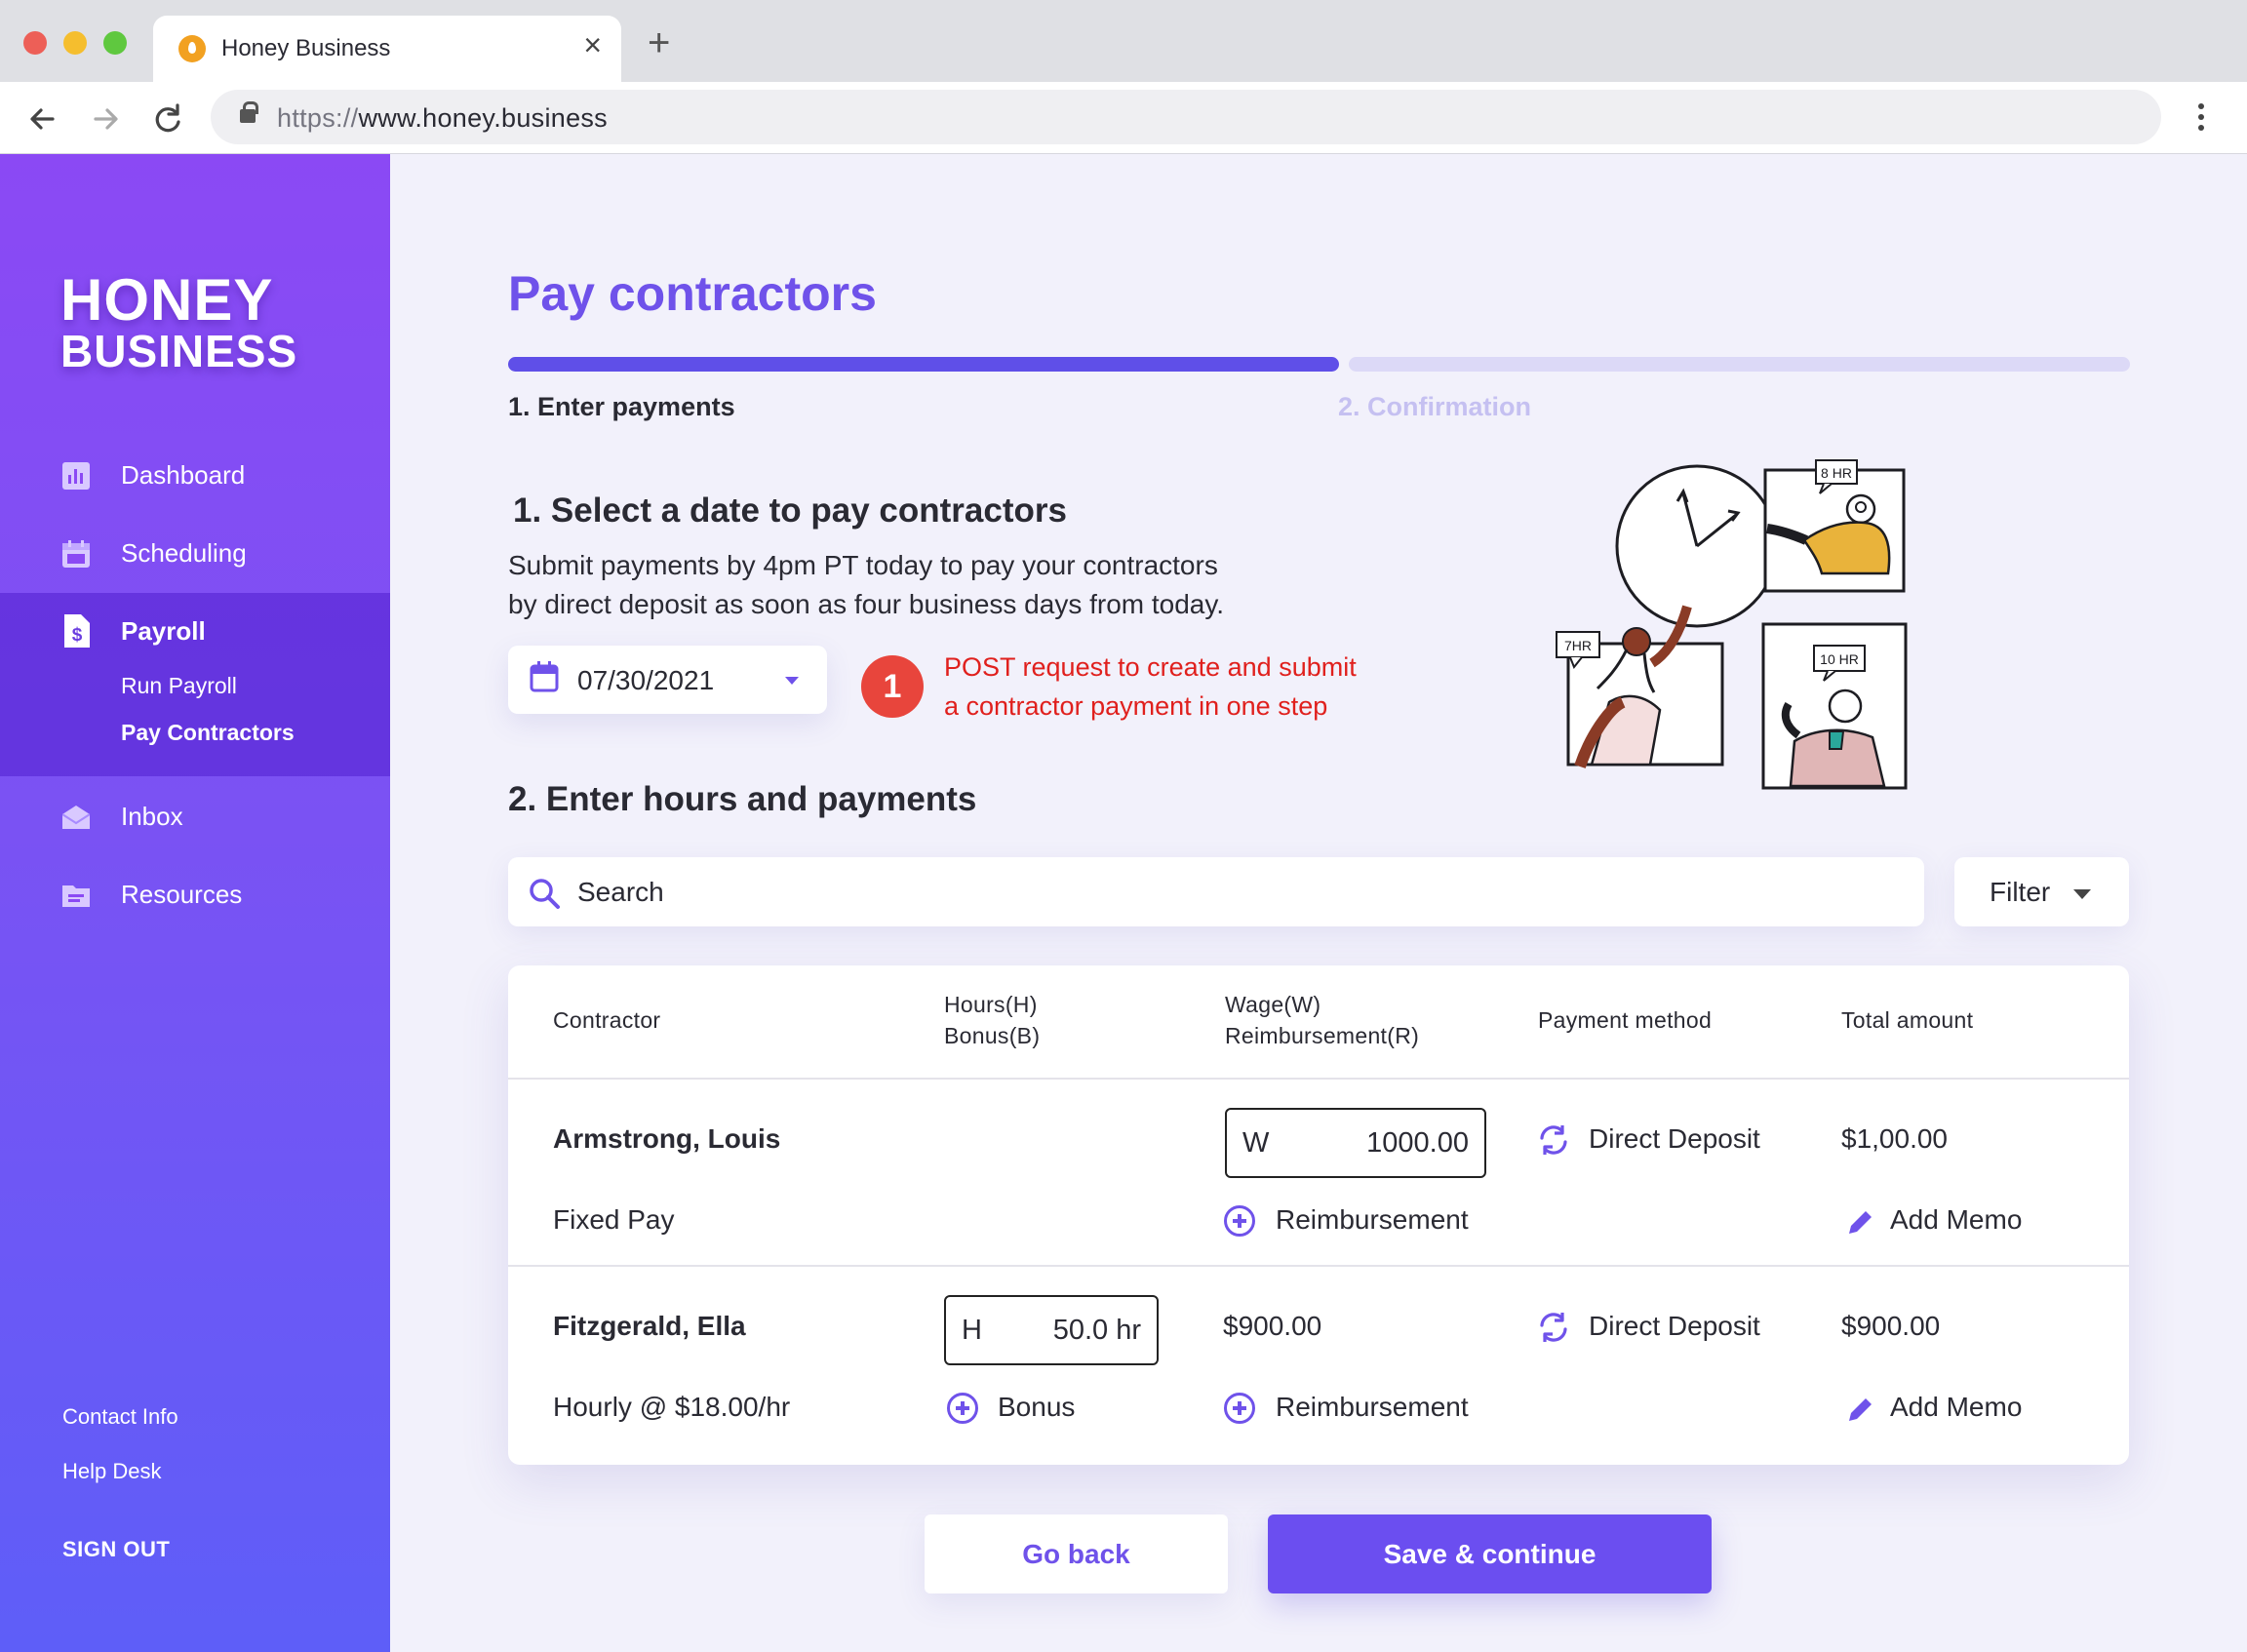 The width and height of the screenshot is (2247, 1652). I want to click on bonus-label: Bonus, so click(1037, 1407).